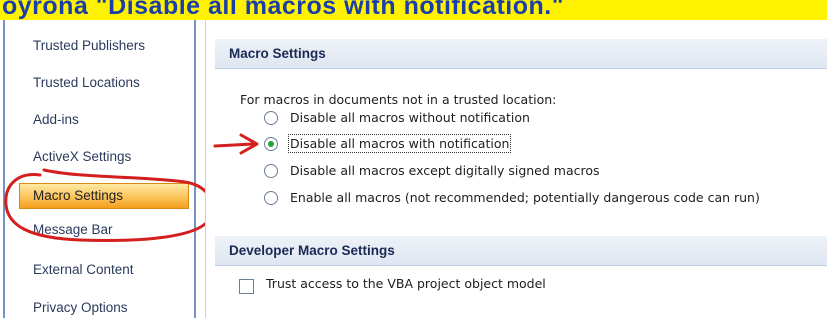 Image resolution: width=827 pixels, height=318 pixels. Describe the element at coordinates (521, 251) in the screenshot. I see `developer-macro-settings-header: Developer Macro Settings` at that location.